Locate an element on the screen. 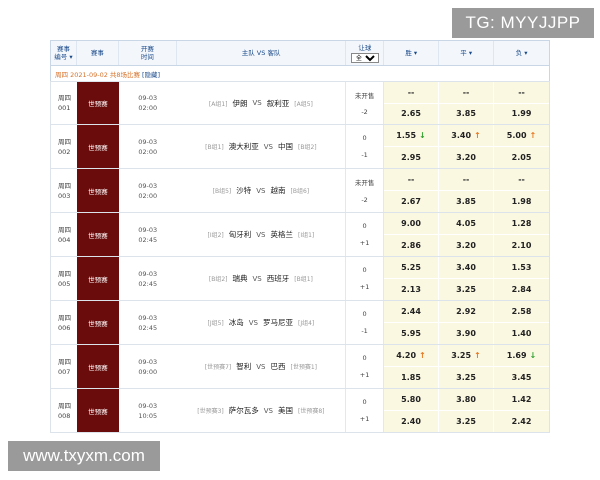 This screenshot has width=600, height=480. day-date: 周四 2021-09-02 is located at coordinates (81, 74).